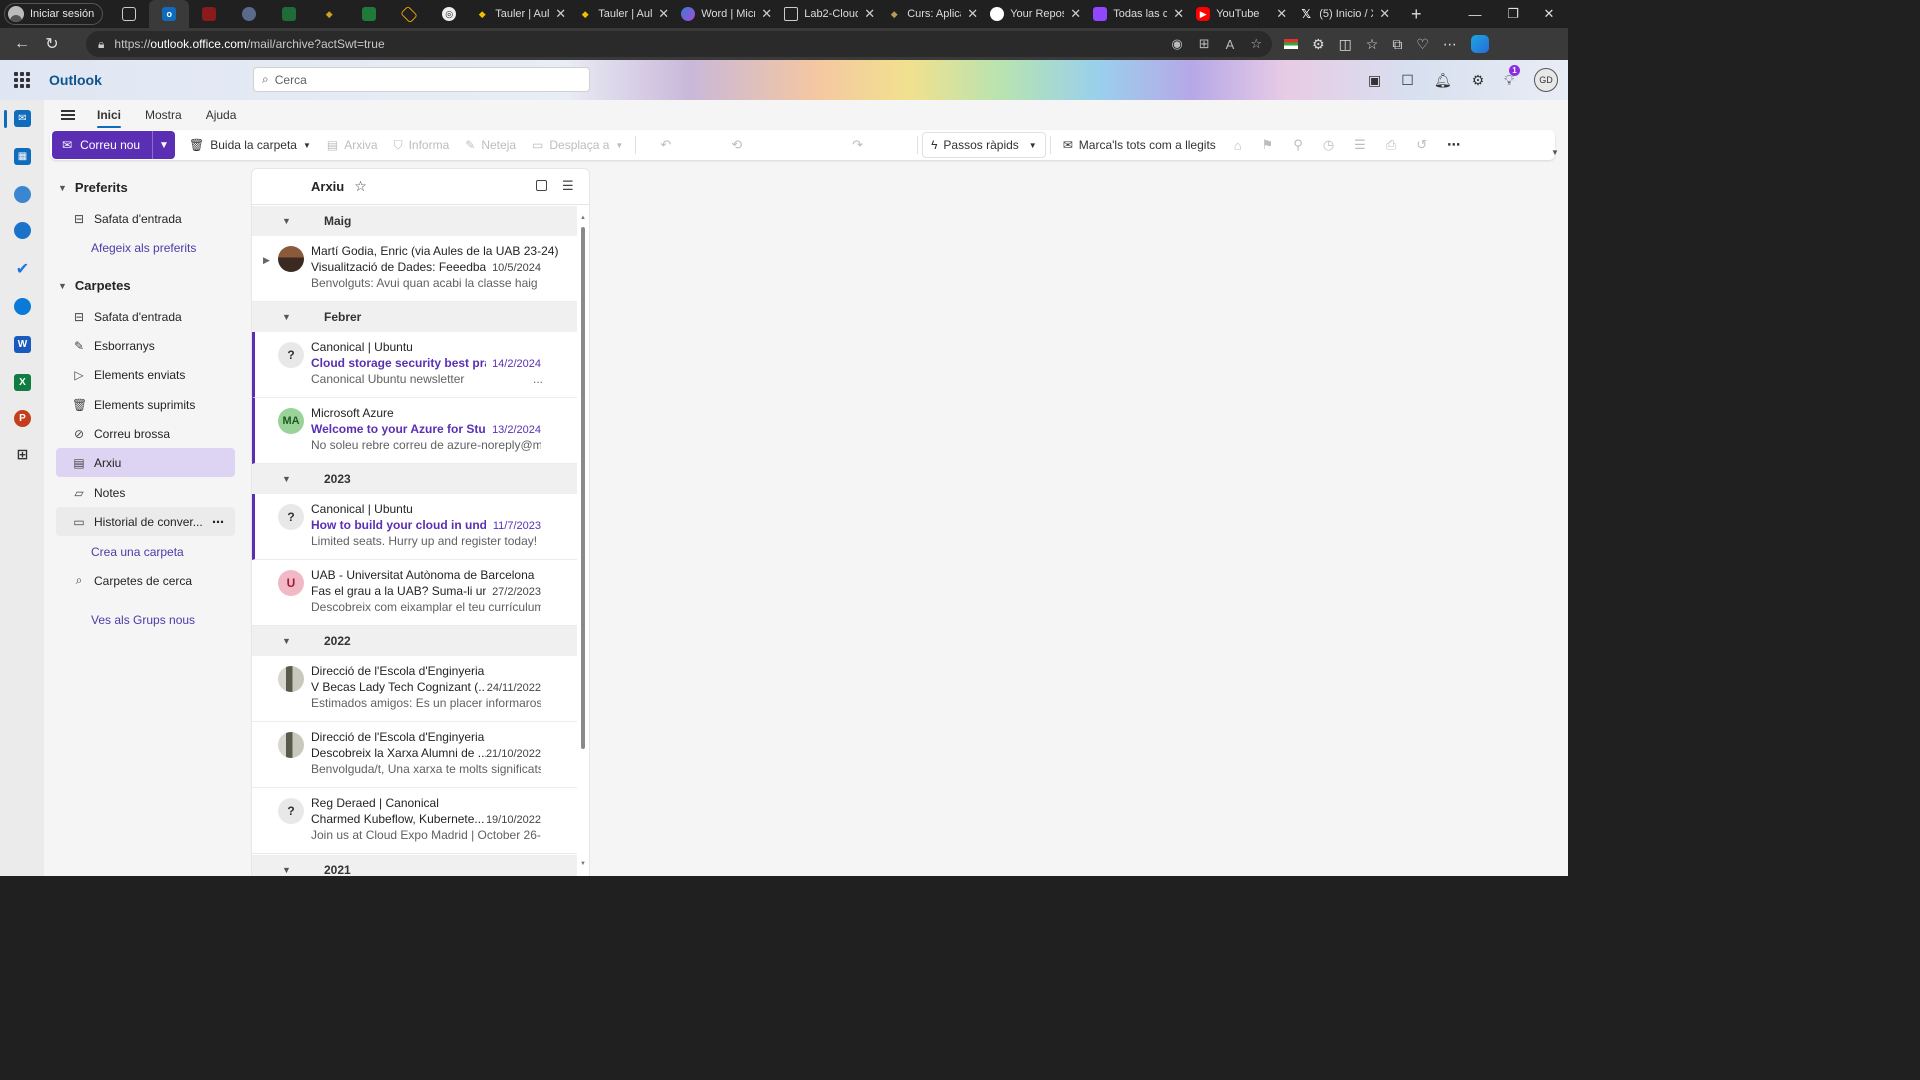 Image resolution: width=1920 pixels, height=1080 pixels. Describe the element at coordinates (736, 145) in the screenshot. I see `reply-all-icon: ⟲` at that location.